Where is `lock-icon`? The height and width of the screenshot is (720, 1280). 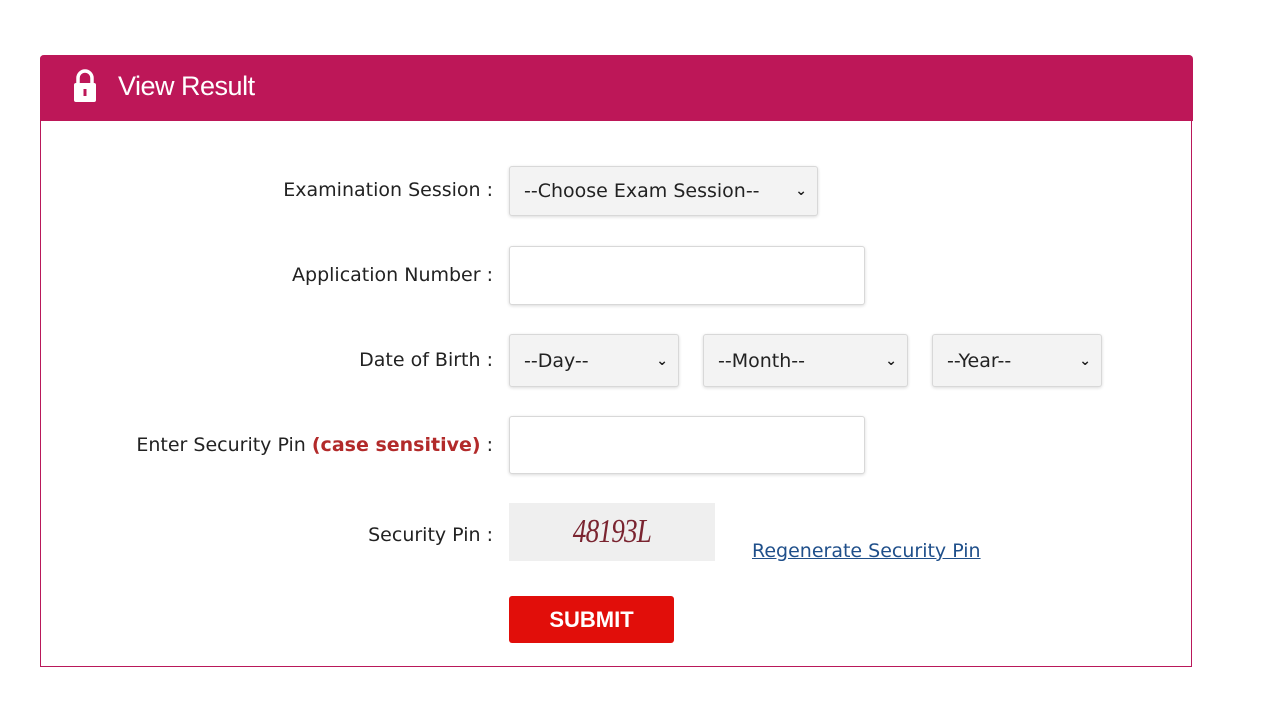 lock-icon is located at coordinates (85, 88).